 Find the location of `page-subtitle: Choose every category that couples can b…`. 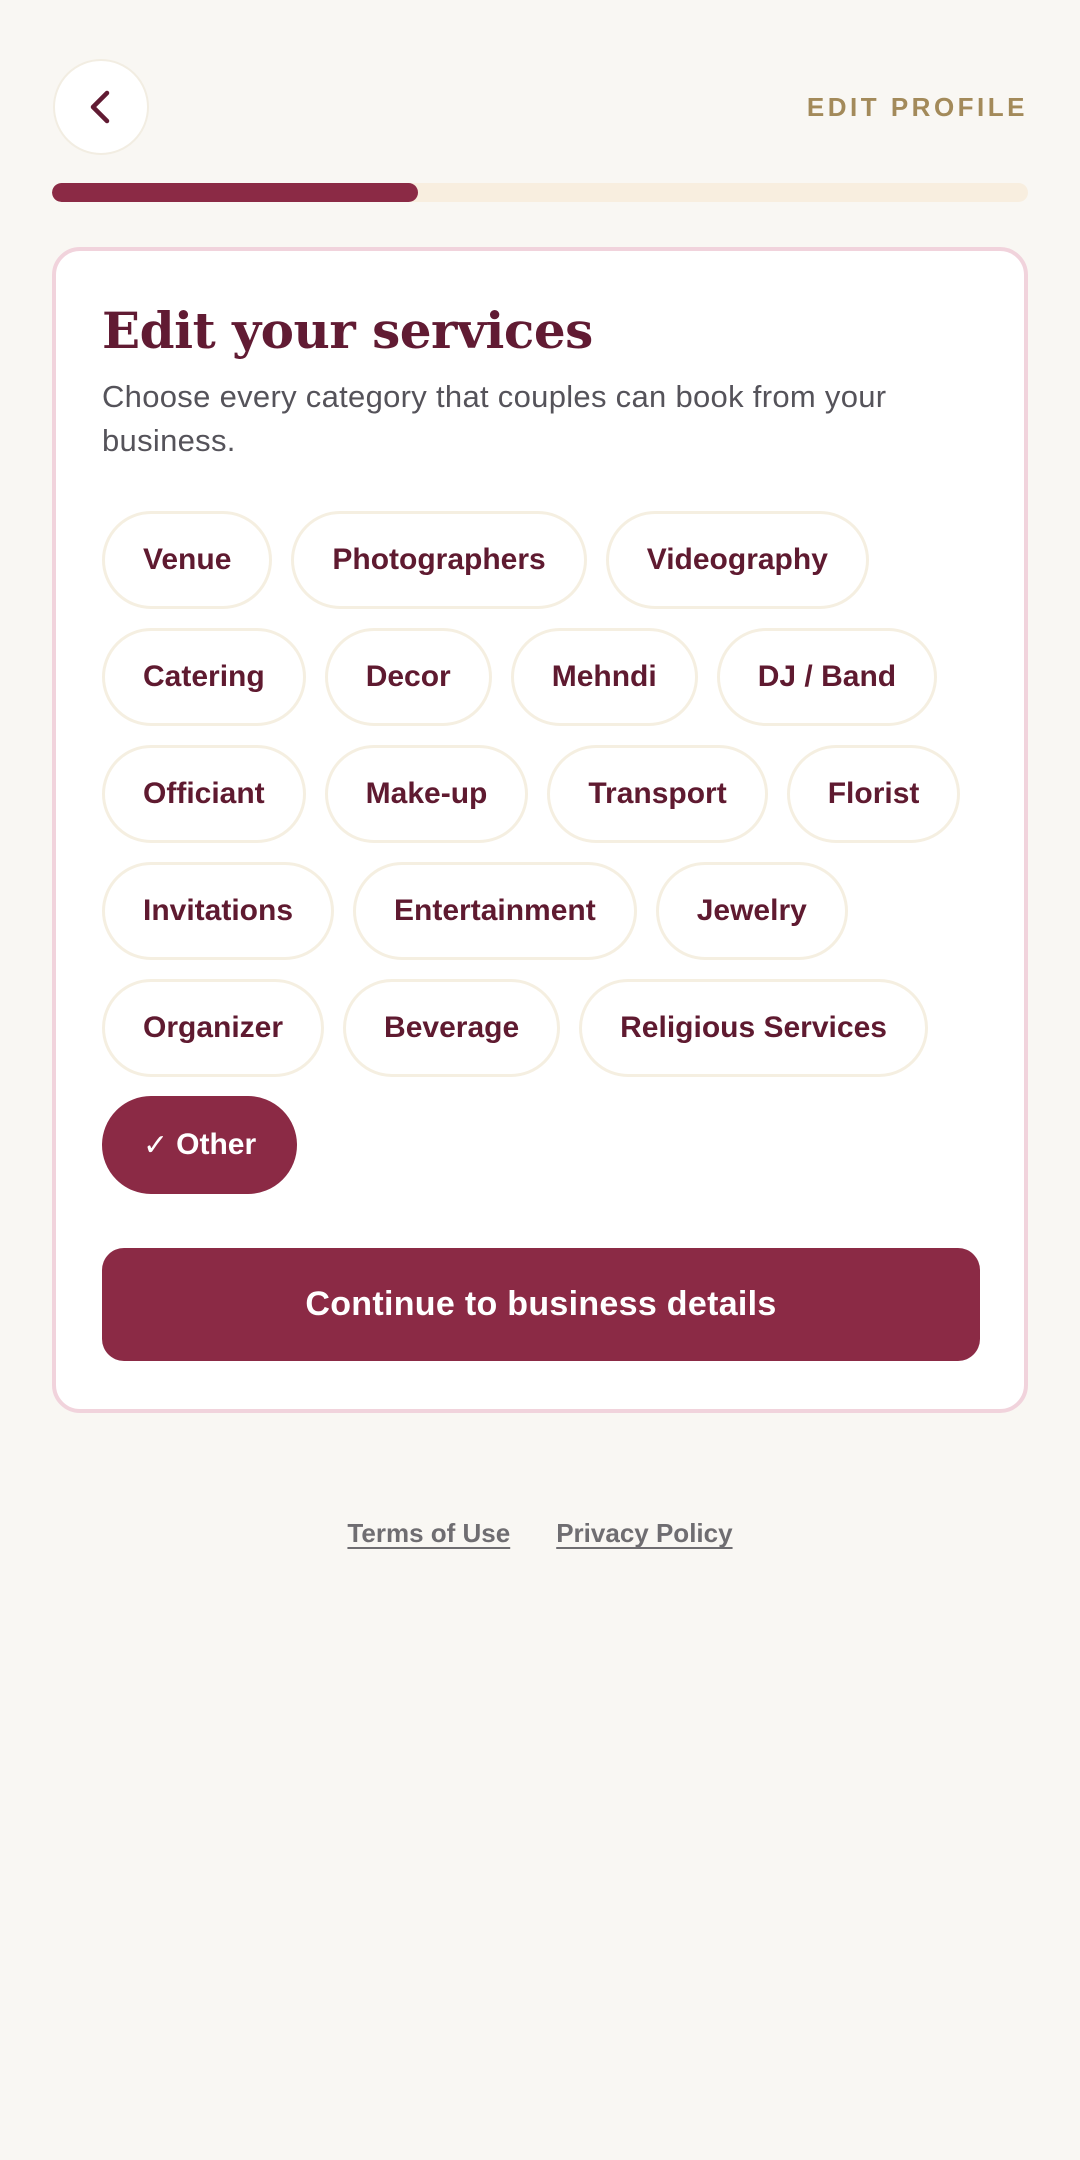

page-subtitle: Choose every category that couples can b… is located at coordinates (494, 418).